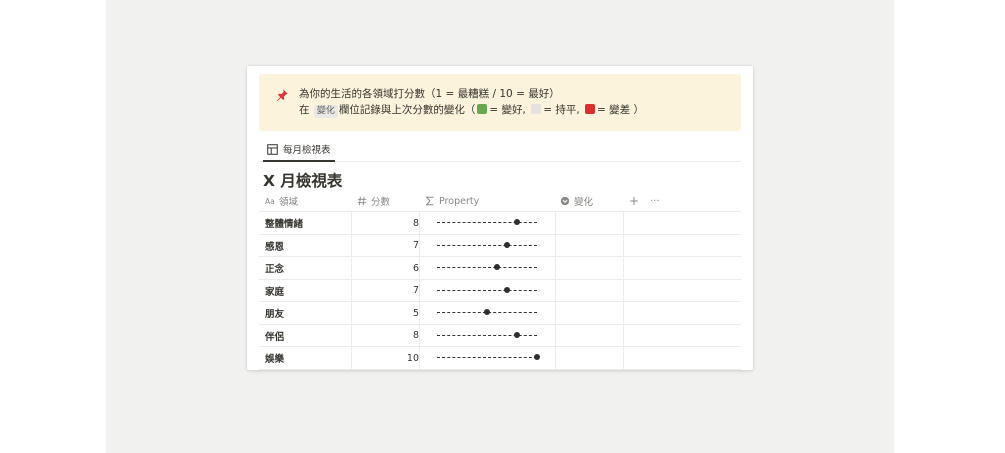  I want to click on column-header-property: Property, so click(452, 201).